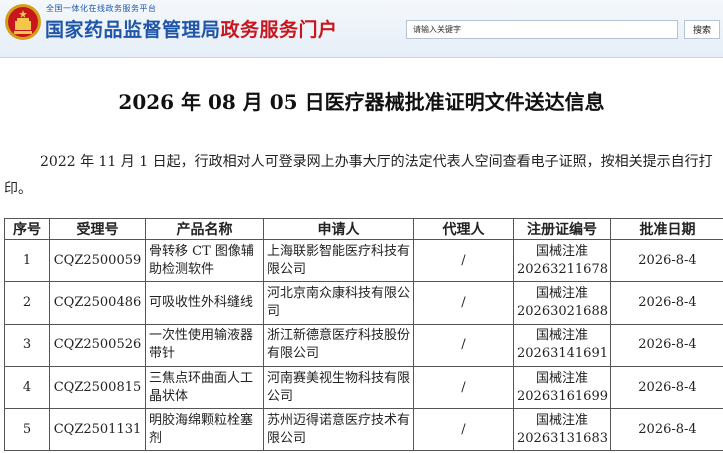 The width and height of the screenshot is (723, 453). What do you see at coordinates (97, 387) in the screenshot?
I see `cell-accept-no: CQZ2500815` at bounding box center [97, 387].